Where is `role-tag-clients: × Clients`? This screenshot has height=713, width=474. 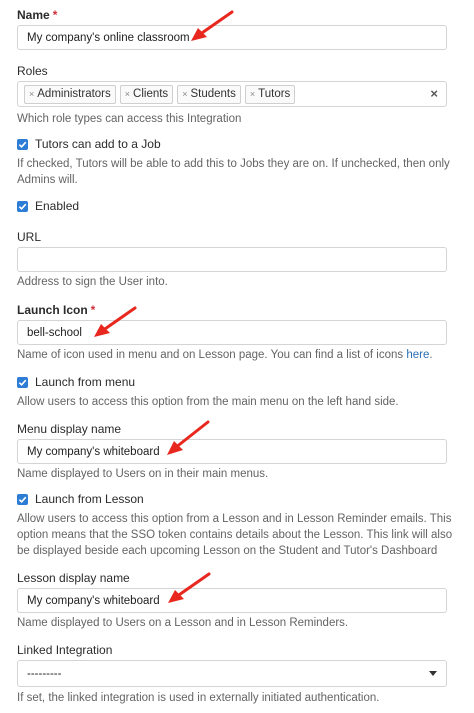
role-tag-clients: × Clients is located at coordinates (146, 94).